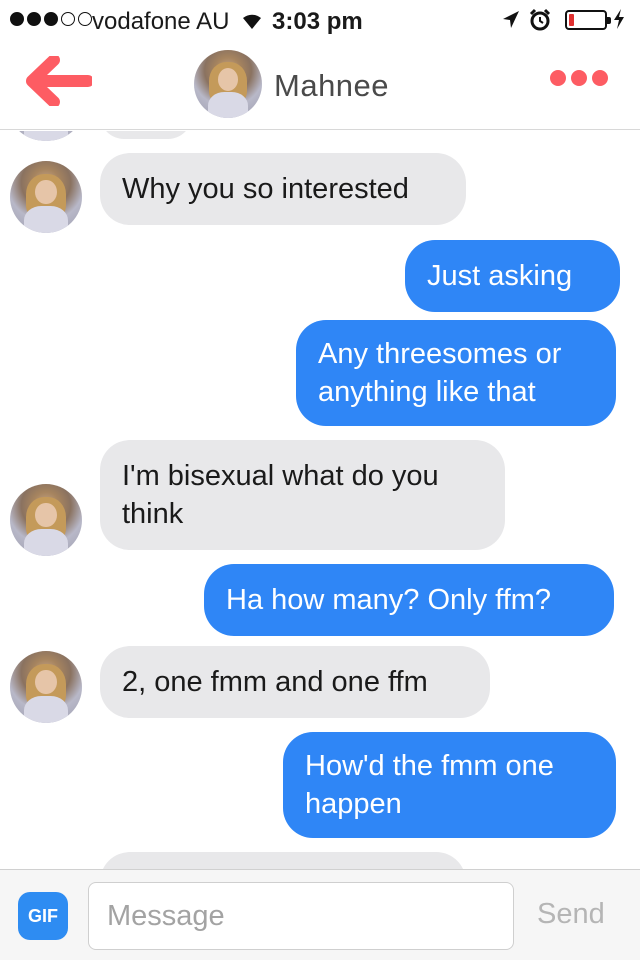 This screenshot has width=640, height=960. What do you see at coordinates (161, 21) in the screenshot?
I see `carrier-name: vodafone AU` at bounding box center [161, 21].